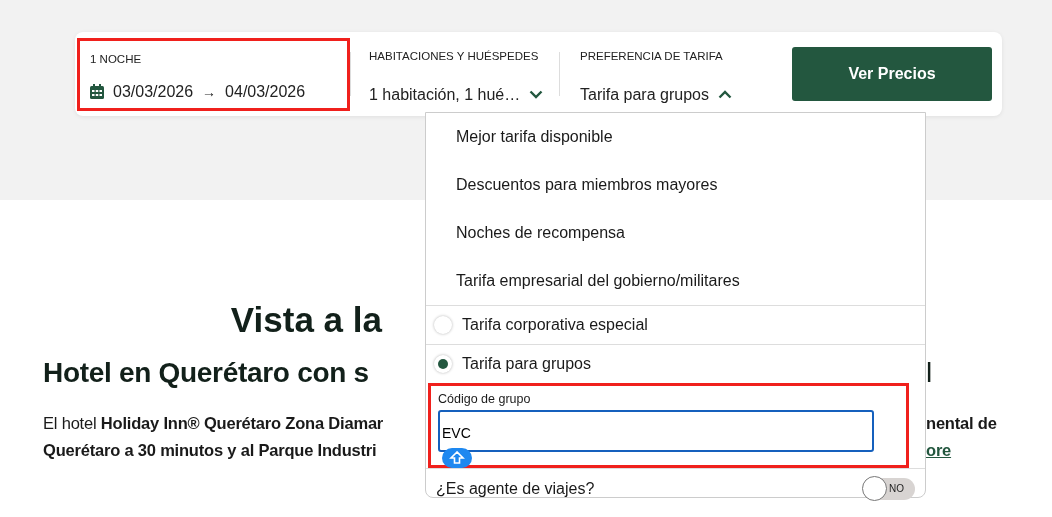  I want to click on check-in-date: 03/03/2026, so click(153, 91).